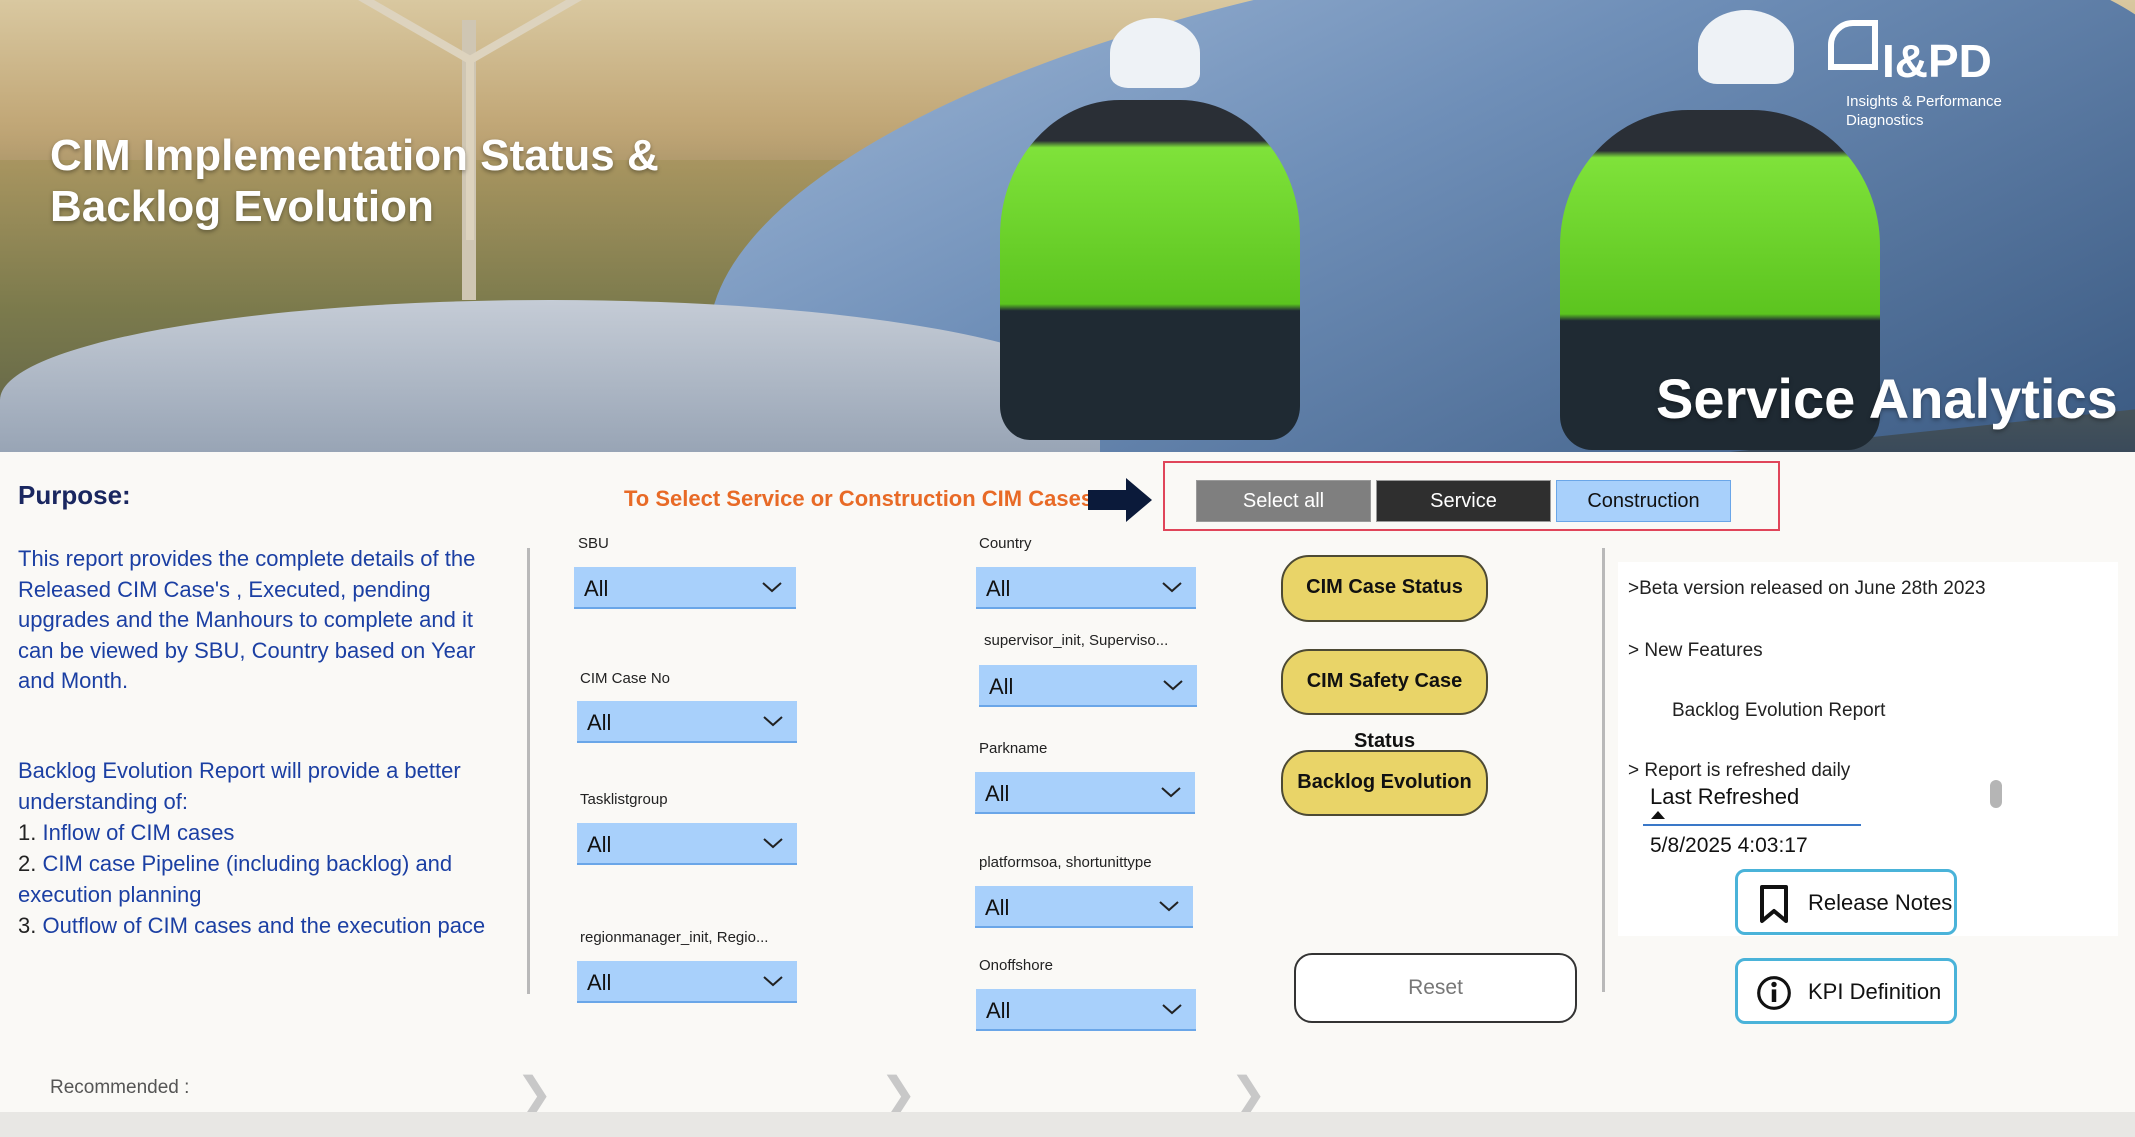 Image resolution: width=2135 pixels, height=1137 pixels. I want to click on page-title-line1: CIM Implementation Status &, so click(354, 155).